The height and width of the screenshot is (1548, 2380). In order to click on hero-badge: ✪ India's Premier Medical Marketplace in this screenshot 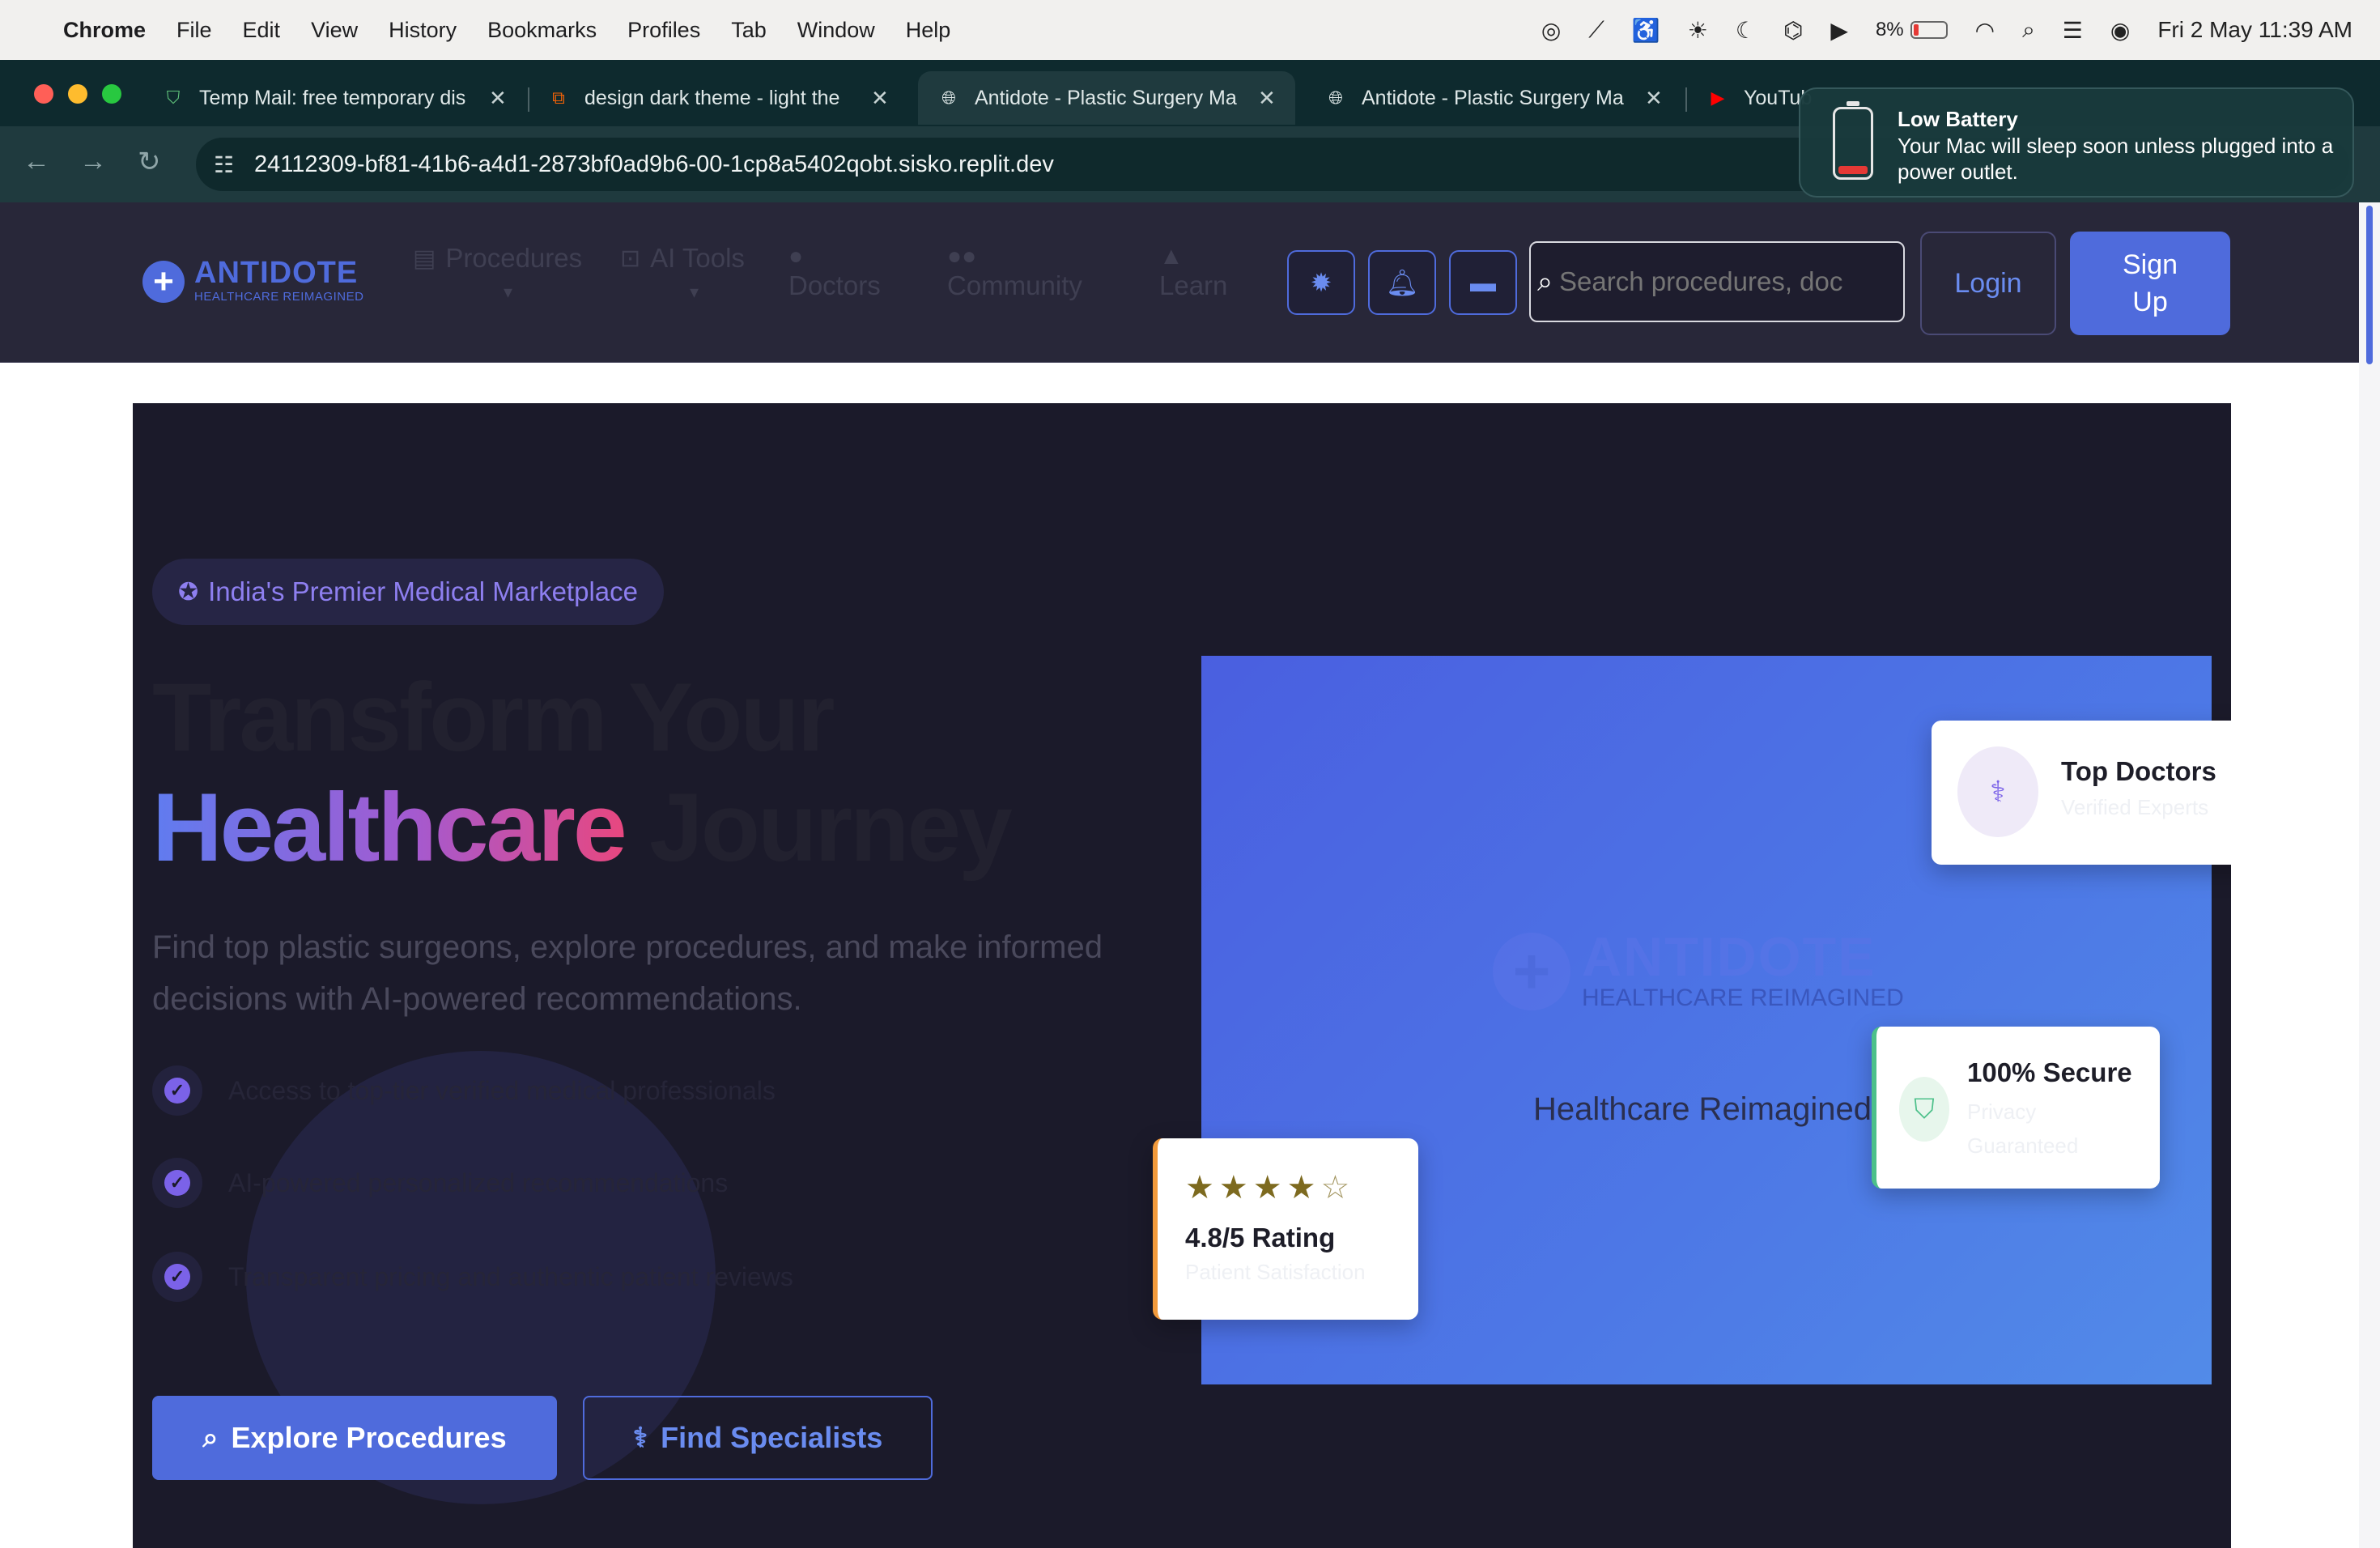, I will do `click(408, 592)`.